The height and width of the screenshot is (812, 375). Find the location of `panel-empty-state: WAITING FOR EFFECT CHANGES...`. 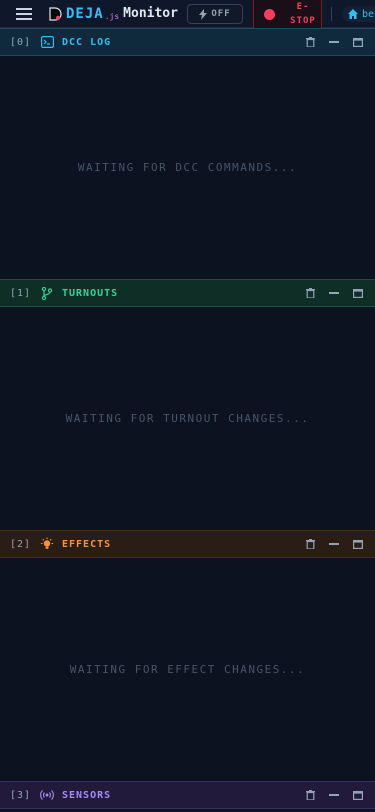

panel-empty-state: WAITING FOR EFFECT CHANGES... is located at coordinates (187, 669).